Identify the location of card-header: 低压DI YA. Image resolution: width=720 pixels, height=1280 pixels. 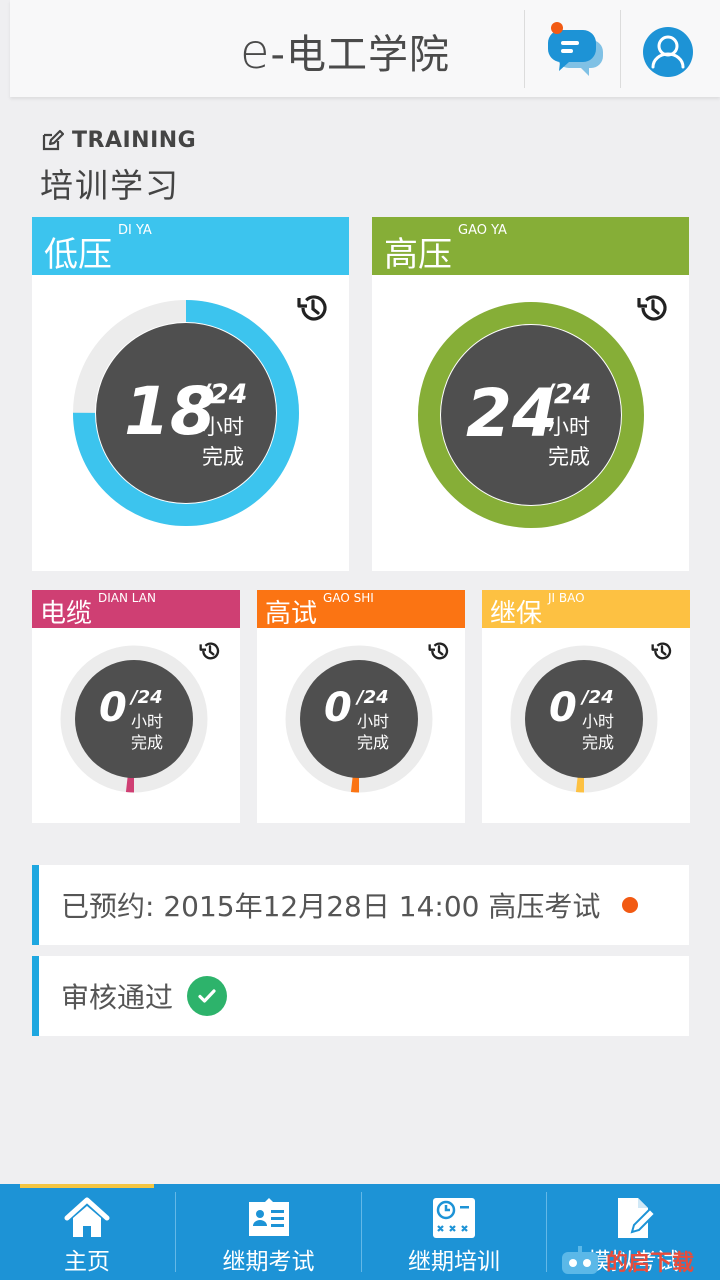
(190, 246).